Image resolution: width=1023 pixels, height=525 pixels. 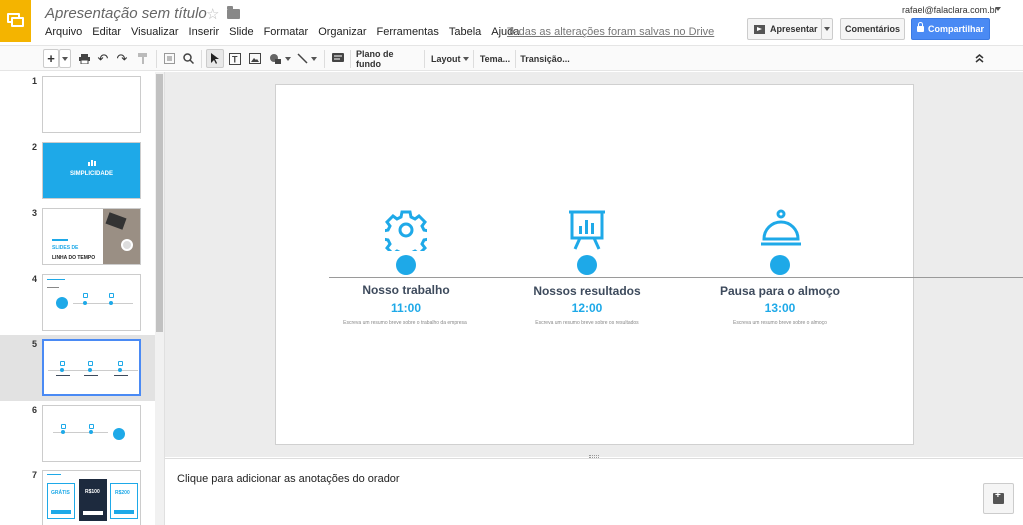 What do you see at coordinates (15, 21) in the screenshot?
I see `slides-logo-icon` at bounding box center [15, 21].